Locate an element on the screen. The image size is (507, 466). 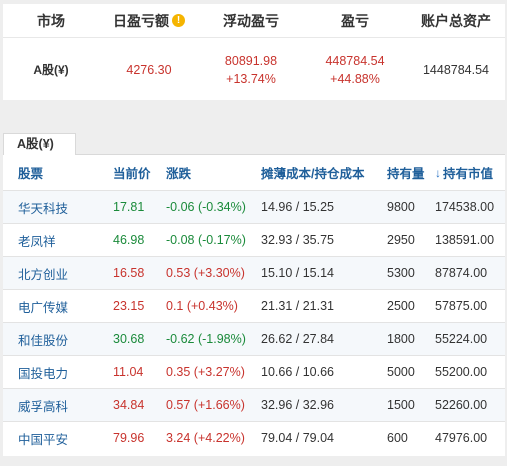
header-floating-pl: 浮动盈亏 is located at coordinates (251, 20).